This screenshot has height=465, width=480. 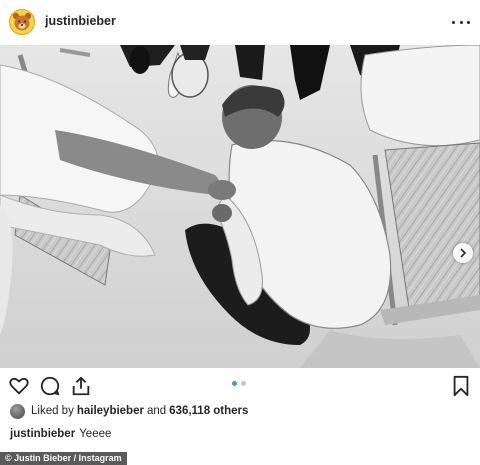 I want to click on heart-icon, so click(x=19, y=386).